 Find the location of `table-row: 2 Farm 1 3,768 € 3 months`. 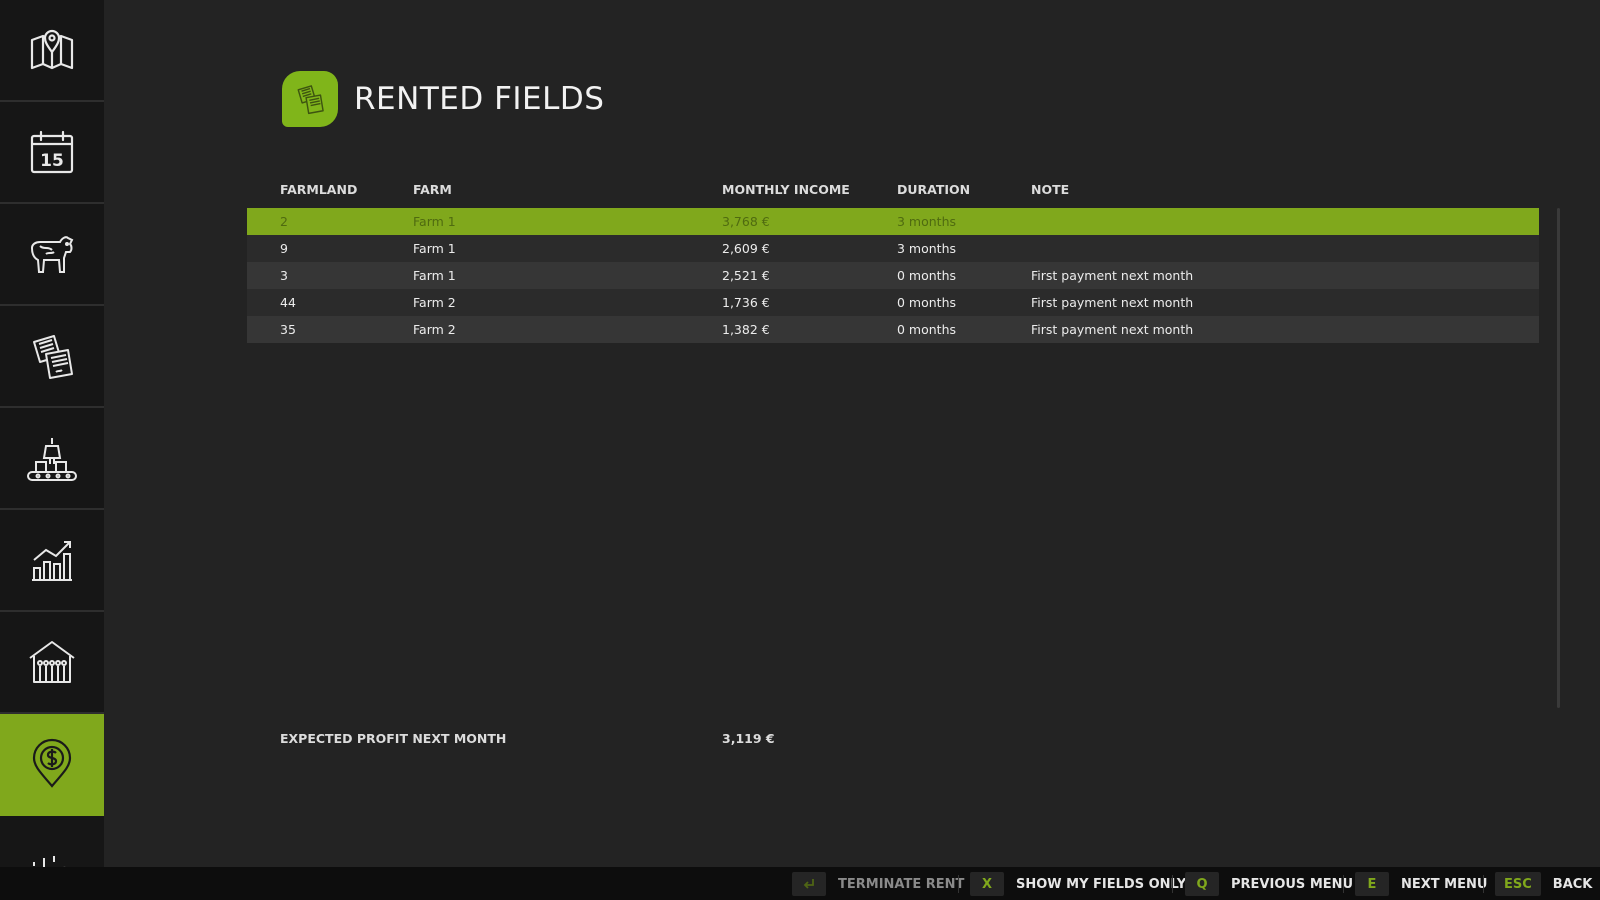

table-row: 2 Farm 1 3,768 € 3 months is located at coordinates (893, 221).